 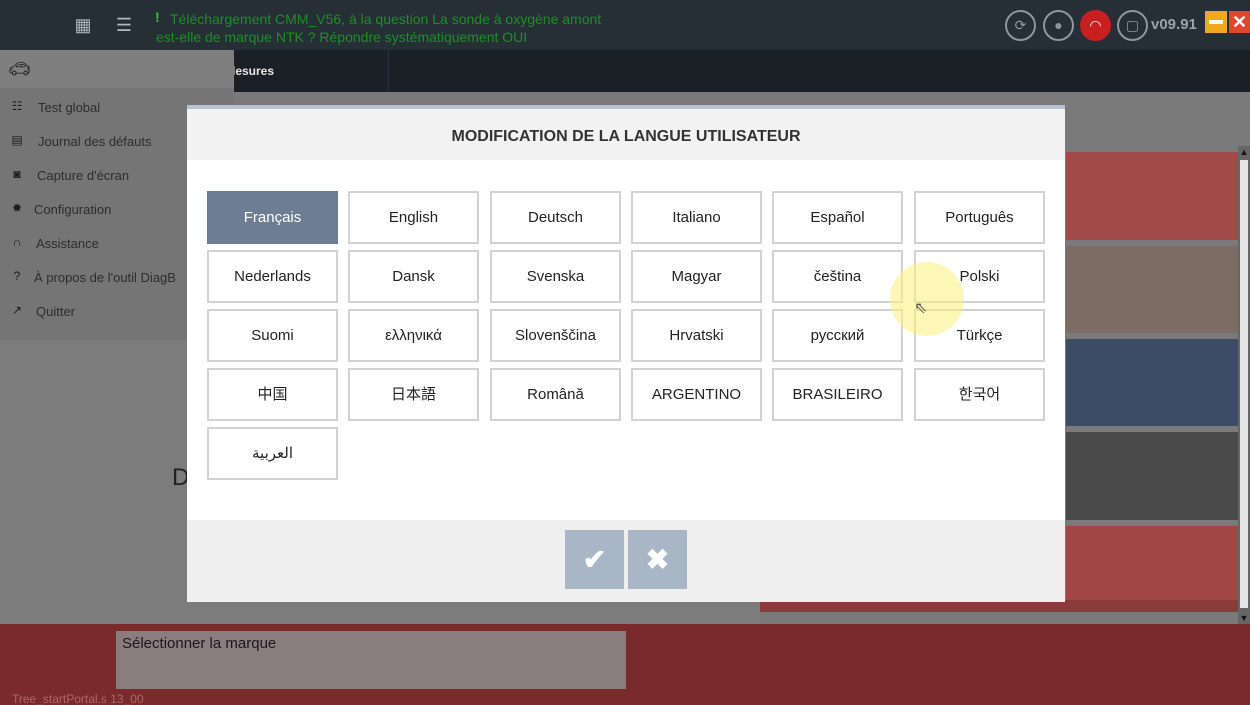 What do you see at coordinates (837, 335) in the screenshot?
I see `lang-russian: русский` at bounding box center [837, 335].